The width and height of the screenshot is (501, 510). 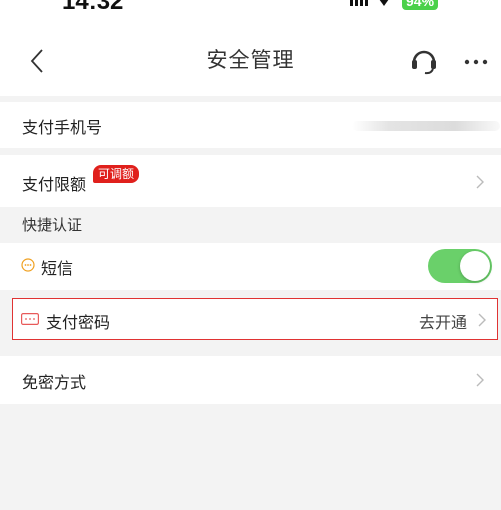 What do you see at coordinates (250, 59) in the screenshot?
I see `nav-bar: 安全管理` at bounding box center [250, 59].